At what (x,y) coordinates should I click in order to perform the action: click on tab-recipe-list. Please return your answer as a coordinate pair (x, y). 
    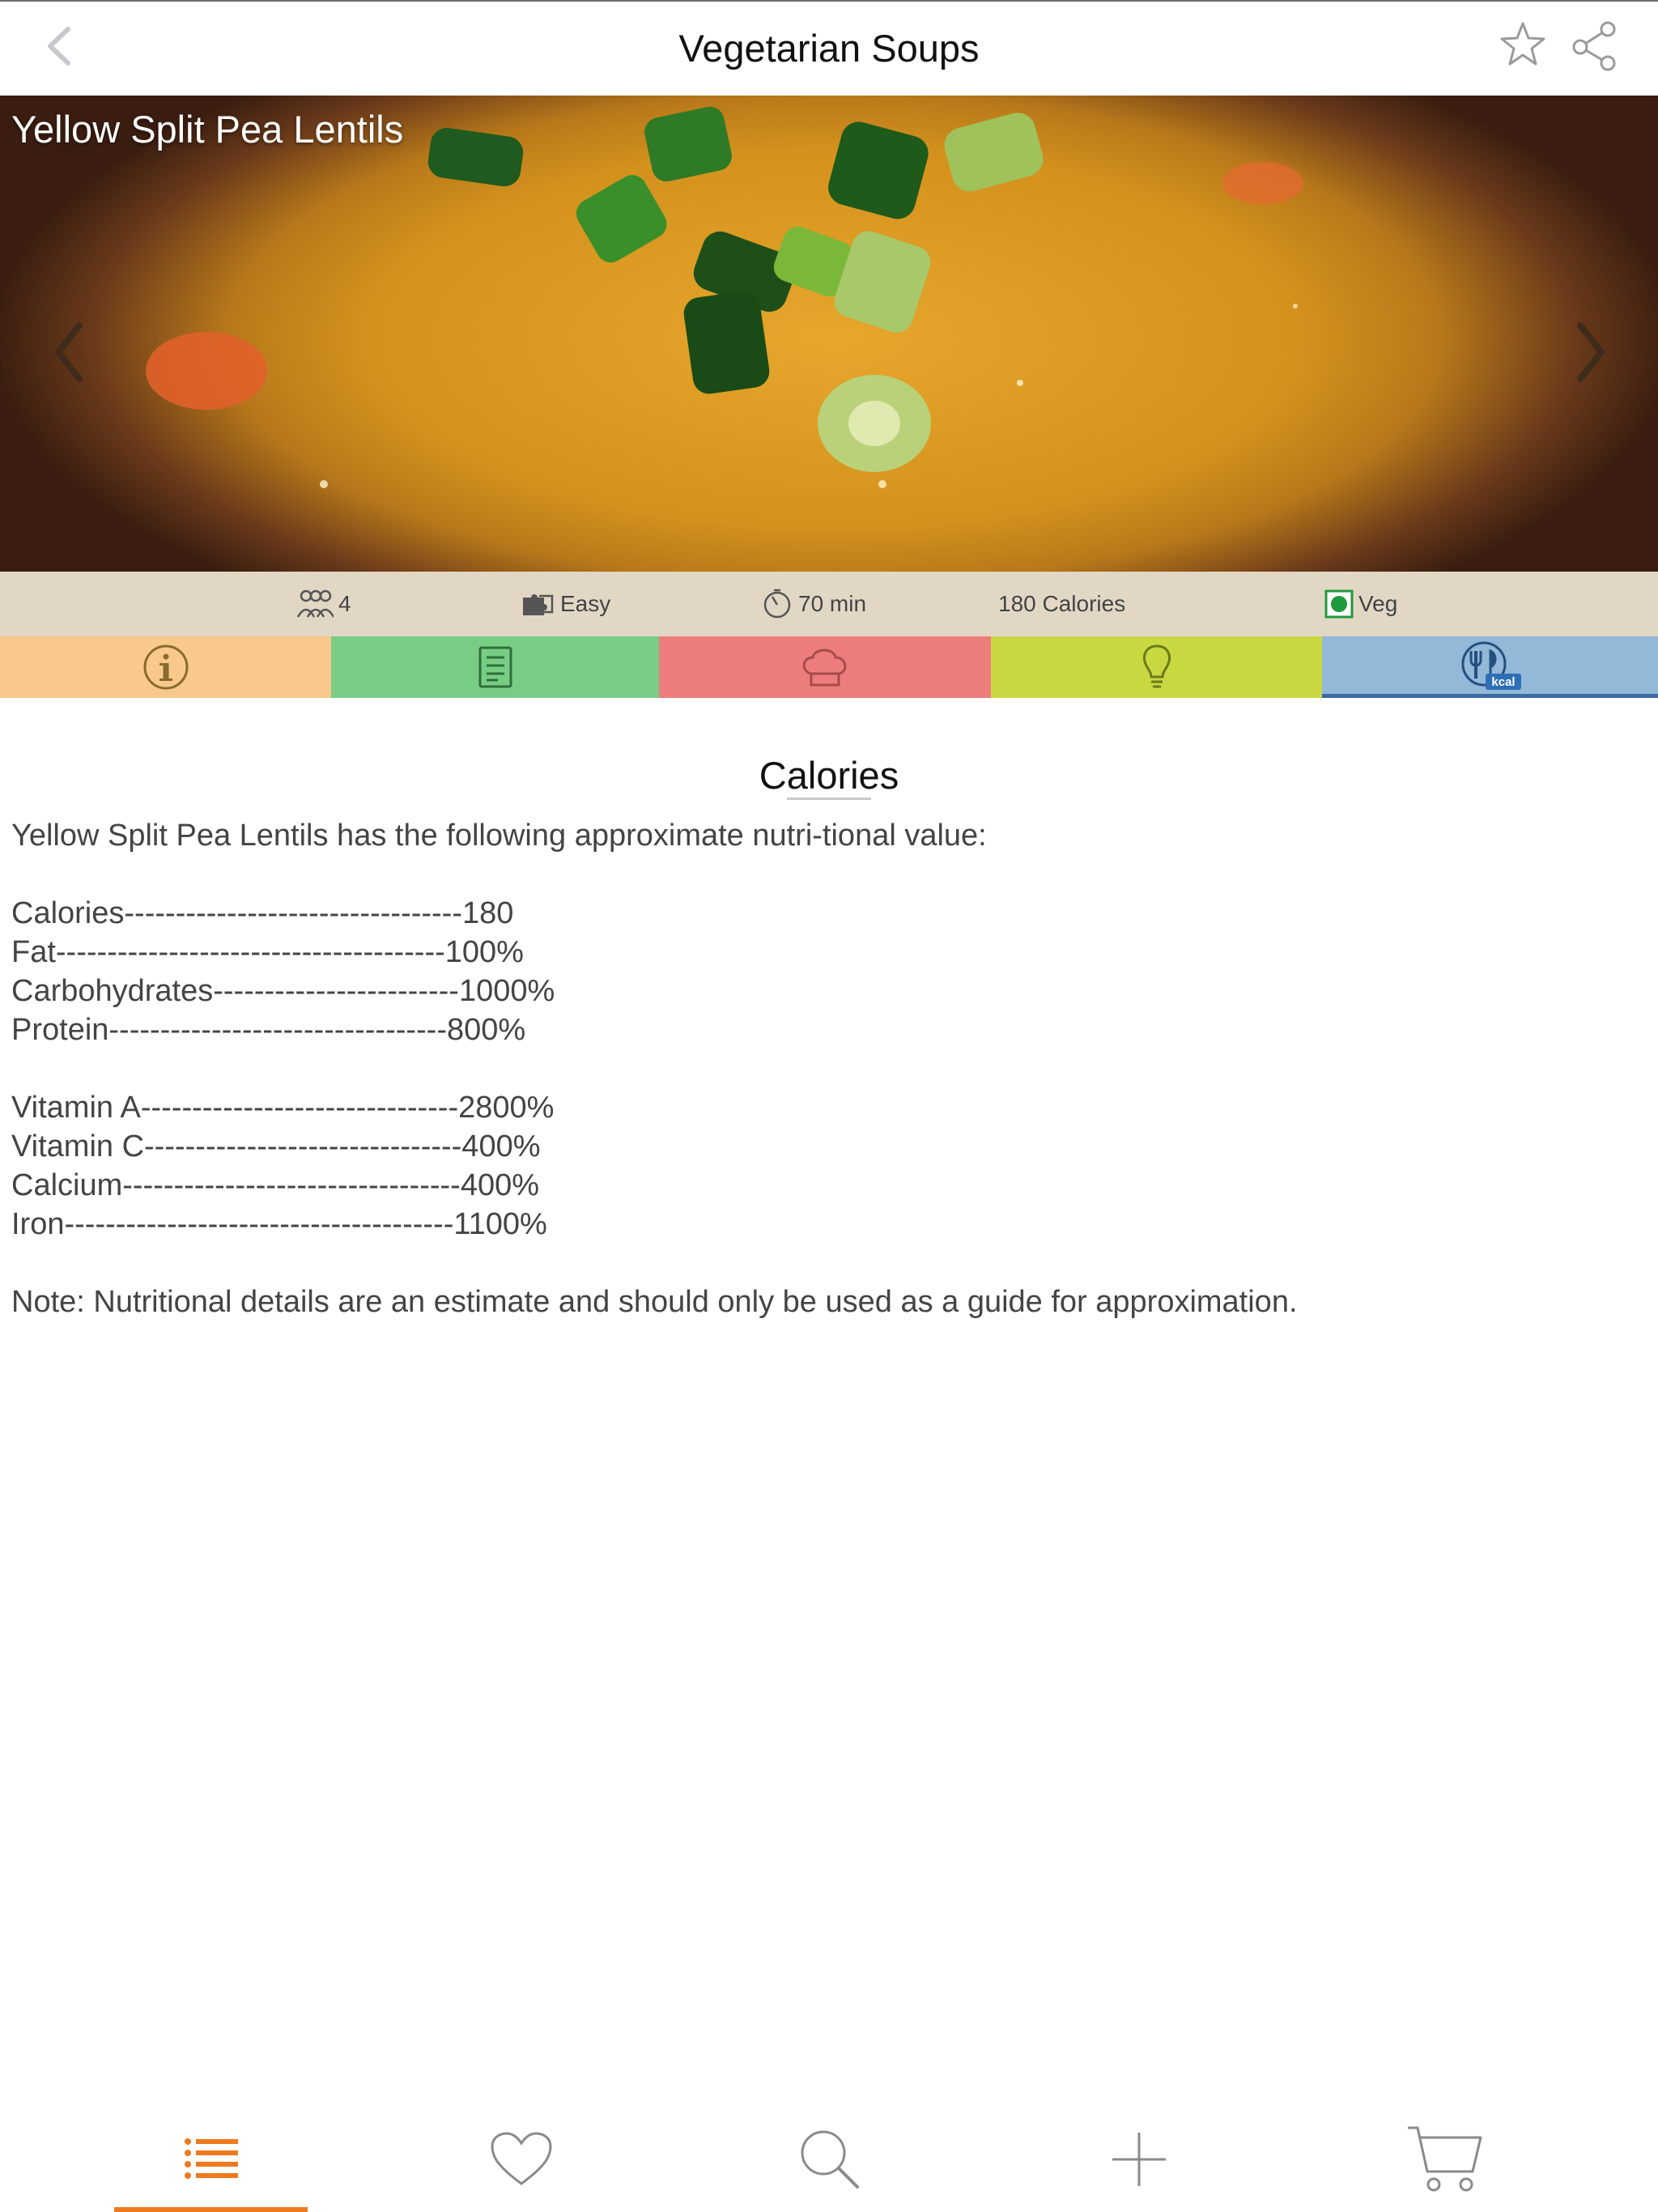
    Looking at the image, I should click on (211, 2160).